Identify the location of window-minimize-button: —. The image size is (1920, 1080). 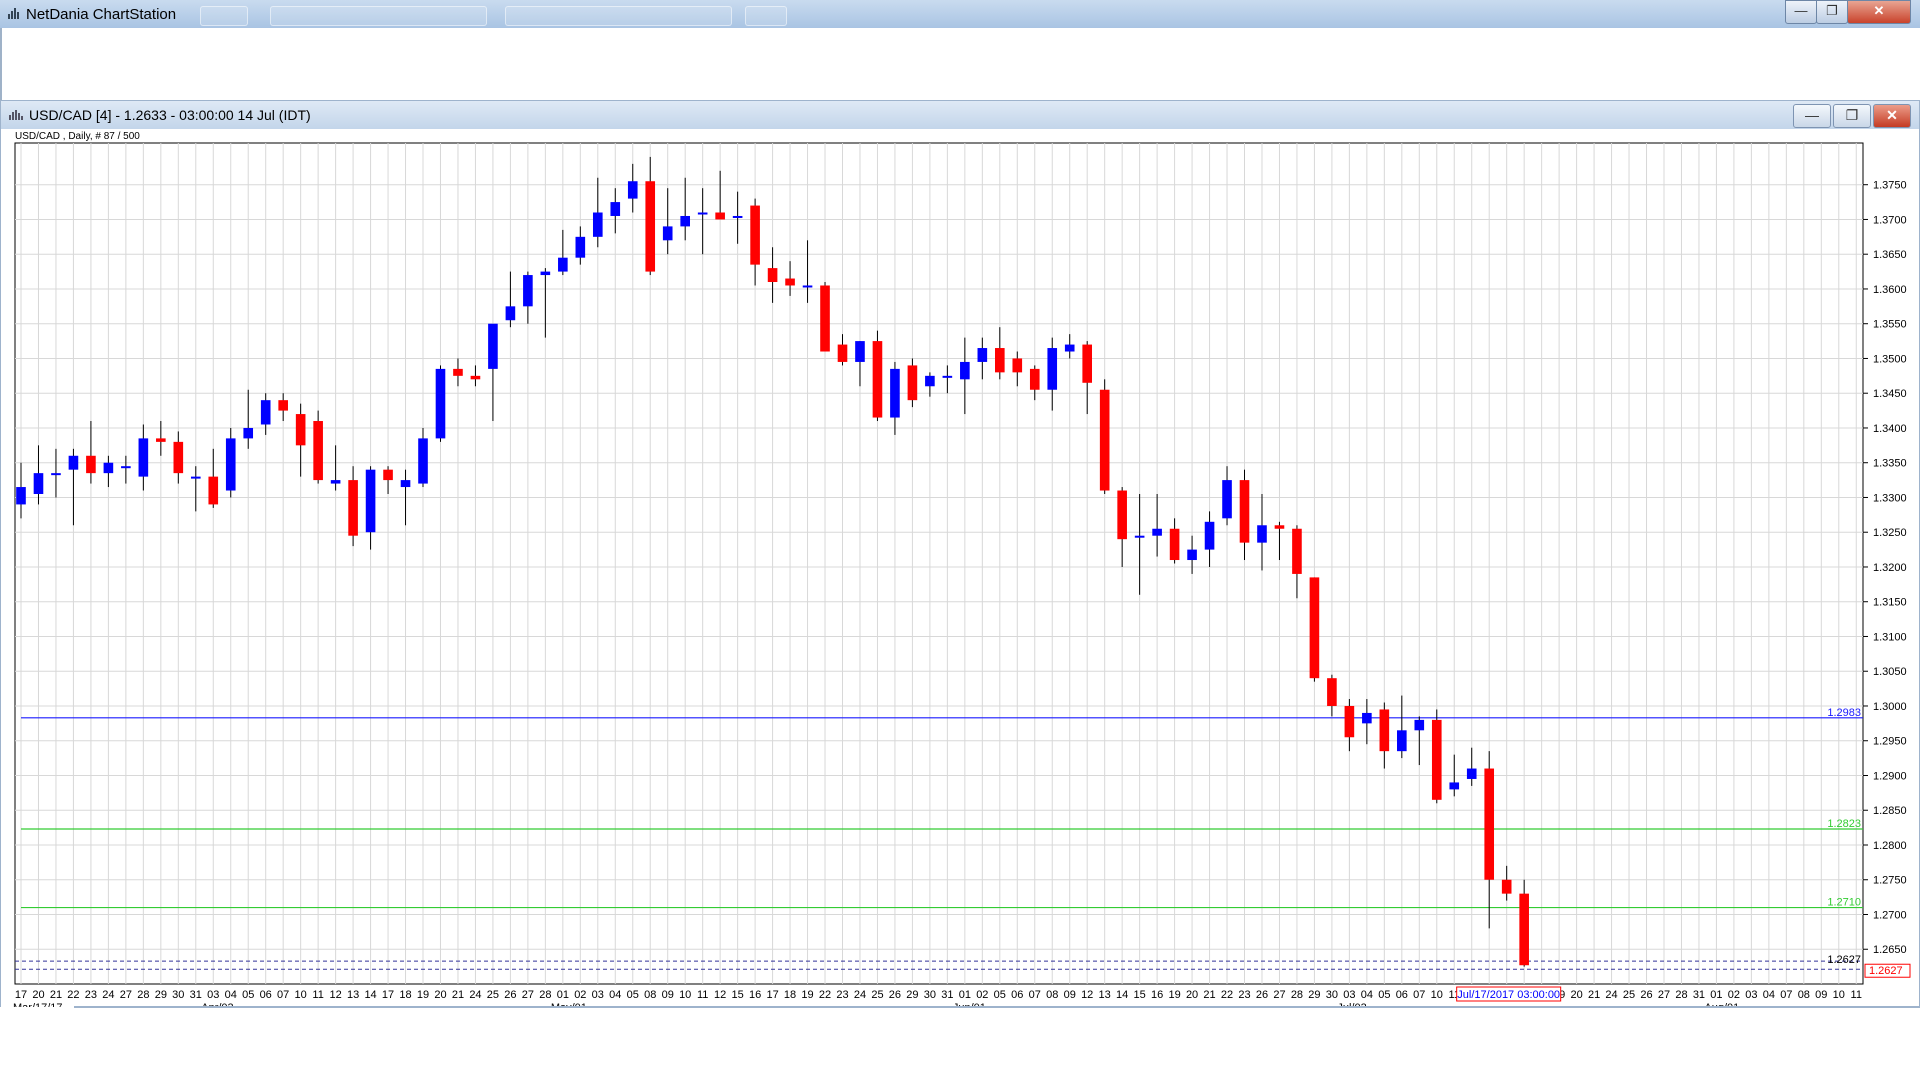
(1801, 12).